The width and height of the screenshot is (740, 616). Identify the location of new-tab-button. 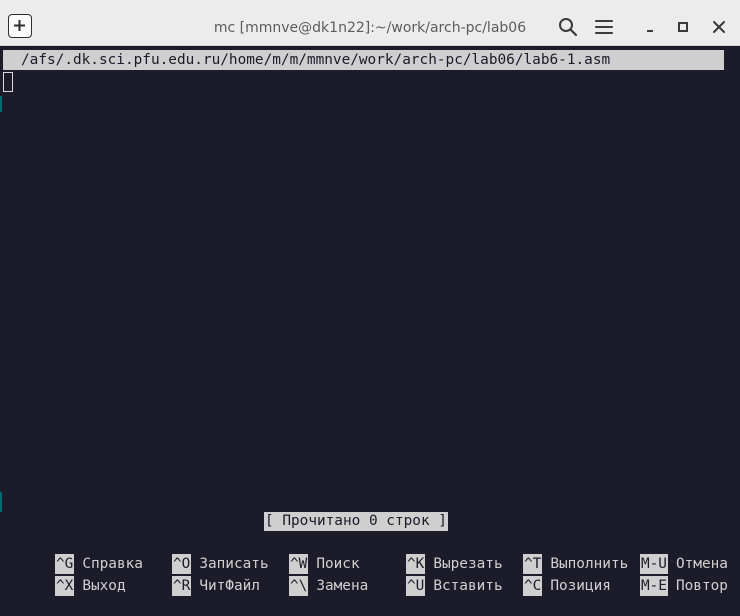
(20, 26).